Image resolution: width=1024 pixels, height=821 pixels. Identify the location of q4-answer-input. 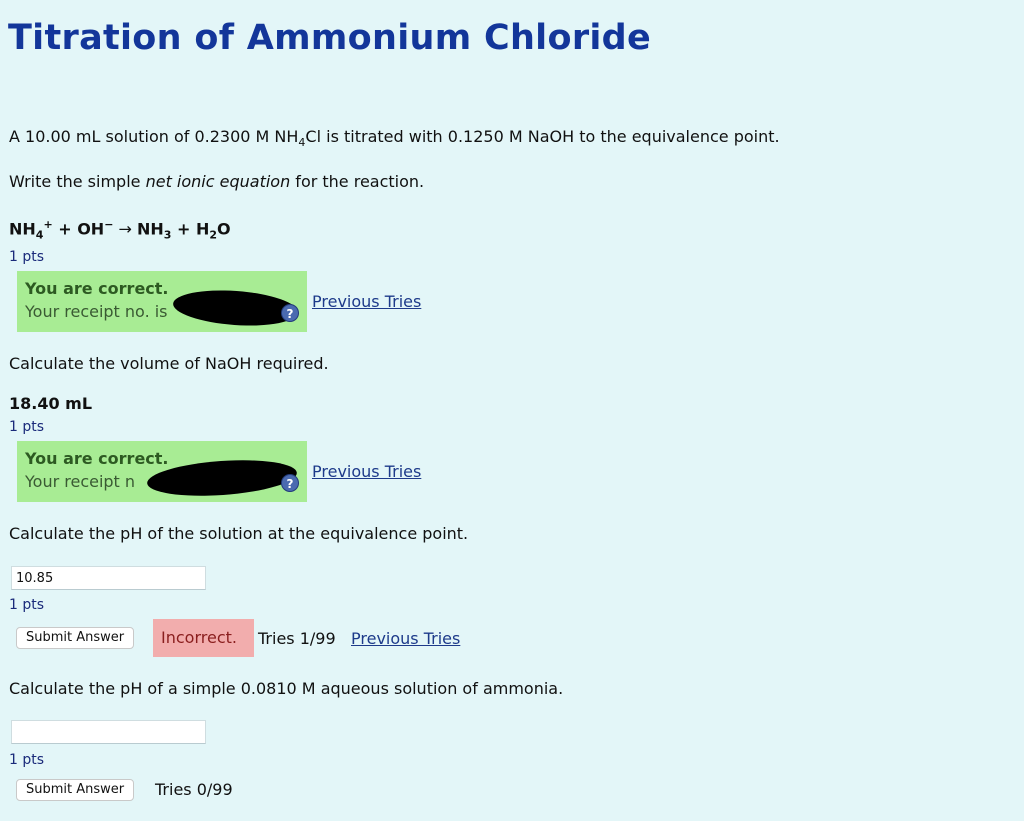
(108, 732).